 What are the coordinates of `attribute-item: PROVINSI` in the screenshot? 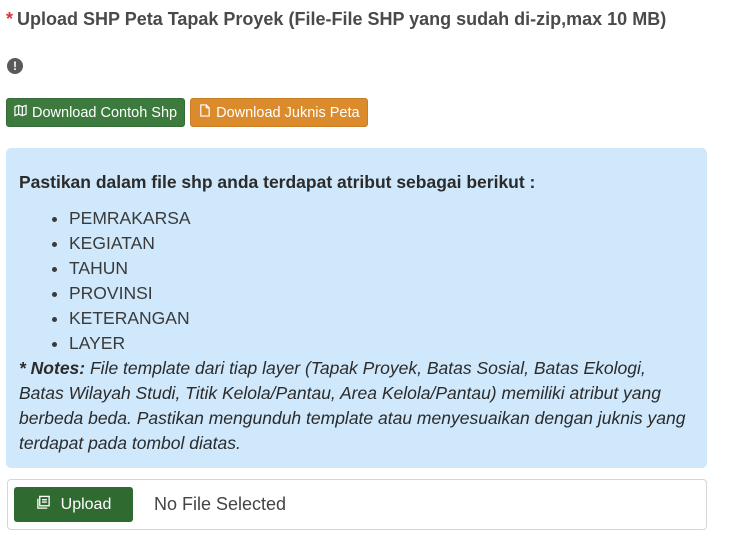 It's located at (381, 293).